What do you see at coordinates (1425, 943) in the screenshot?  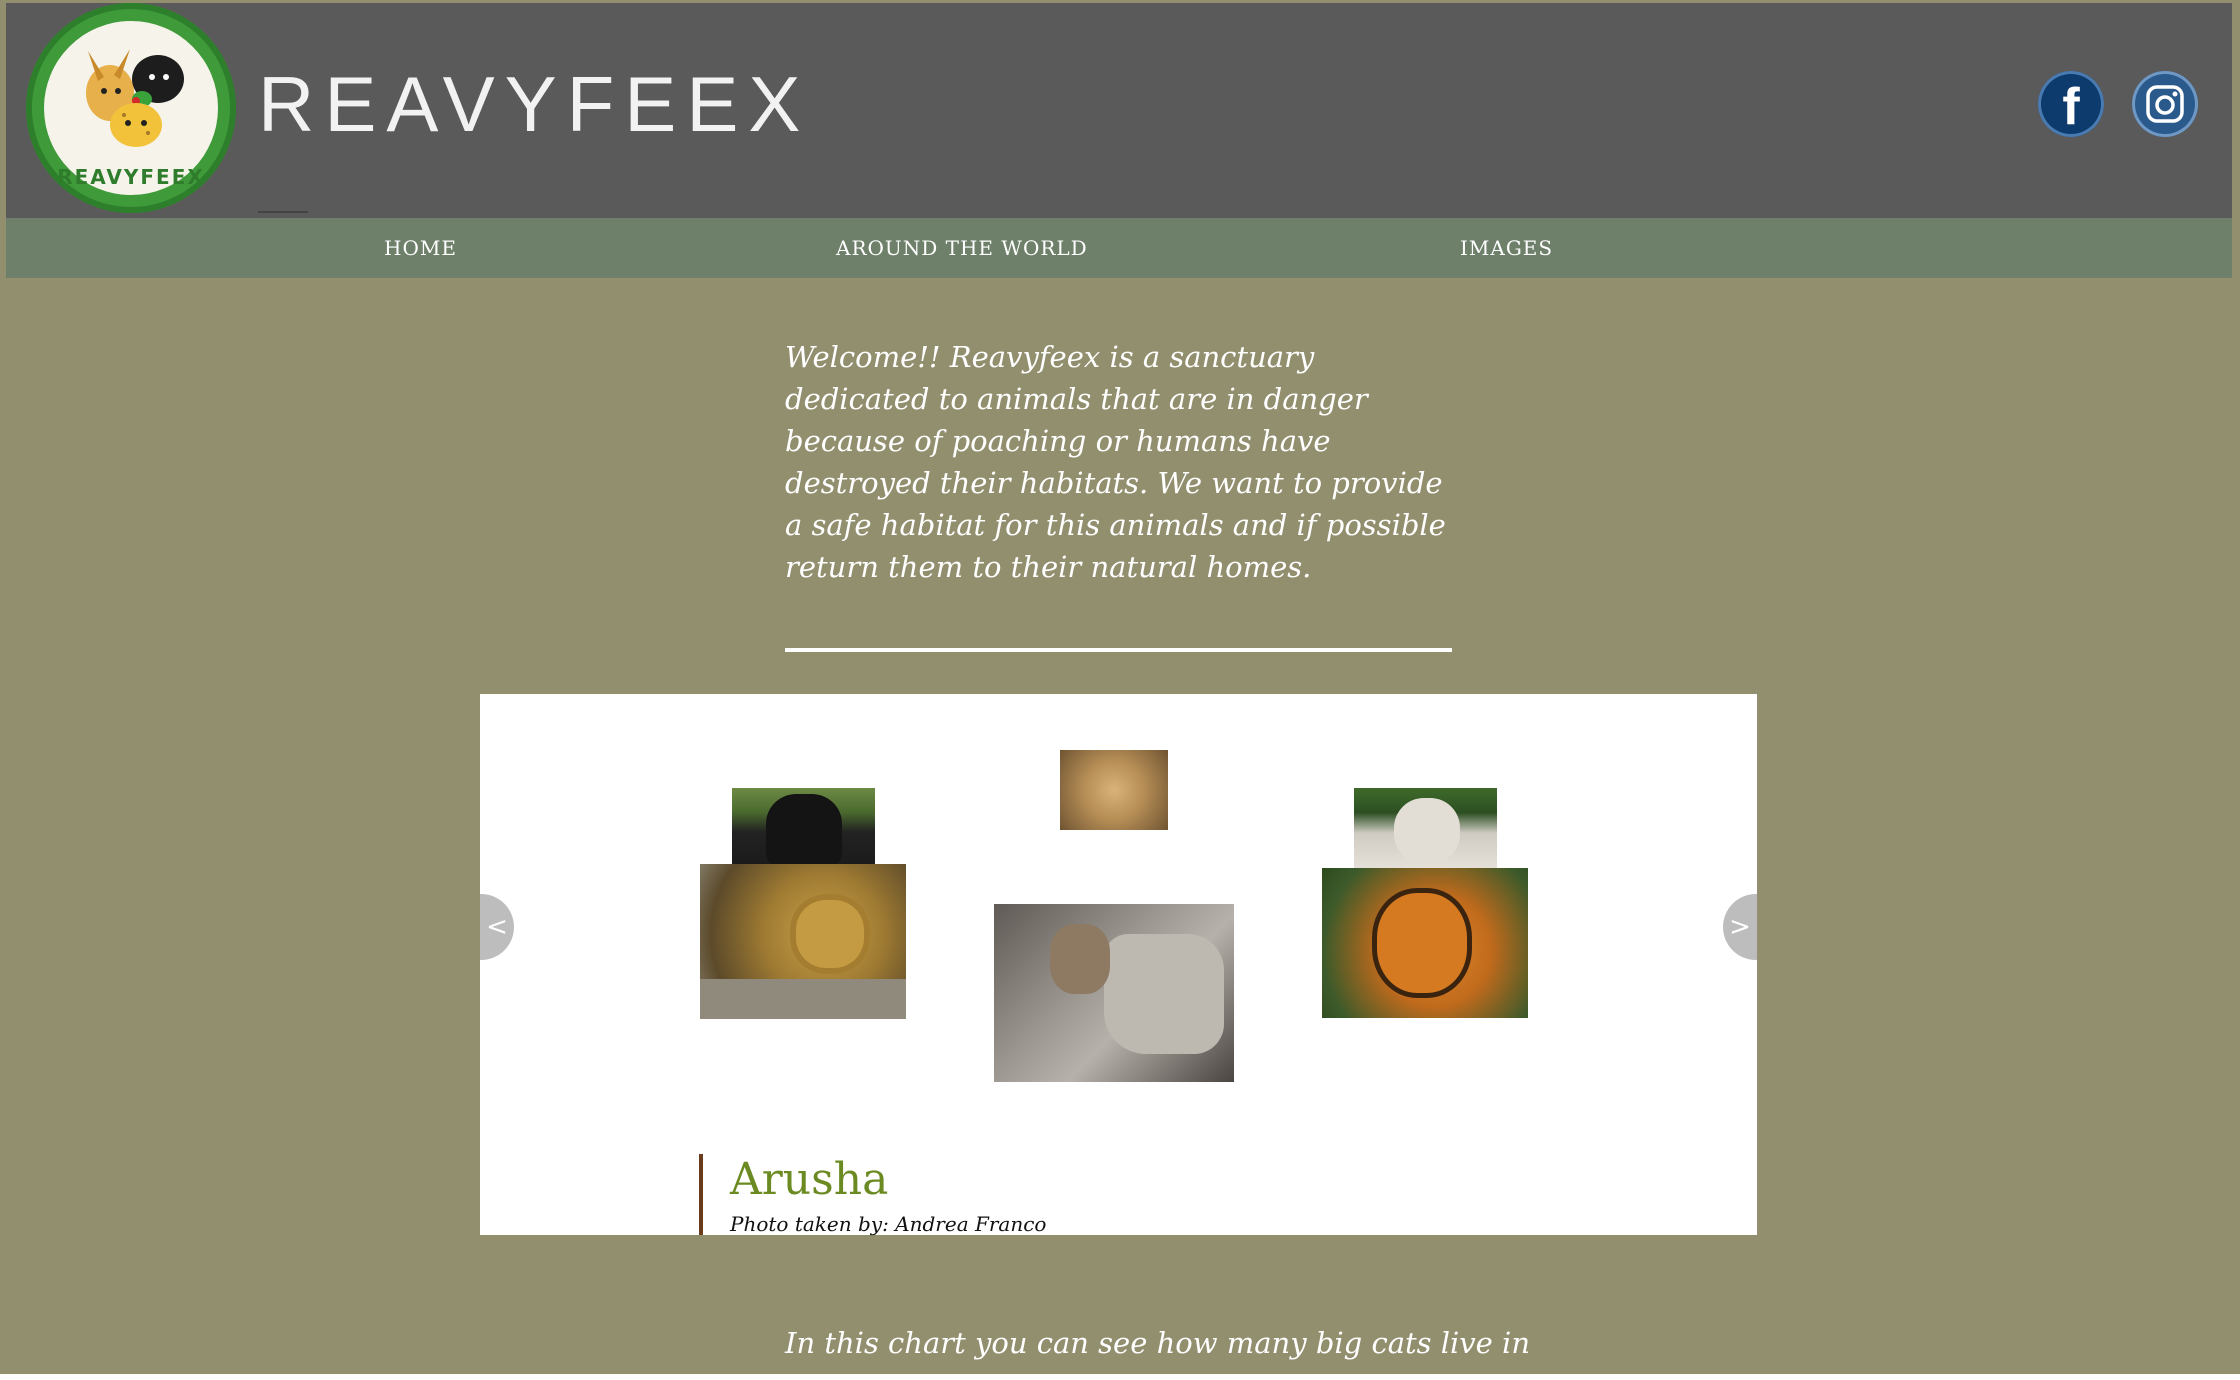 I see `tiger-photo` at bounding box center [1425, 943].